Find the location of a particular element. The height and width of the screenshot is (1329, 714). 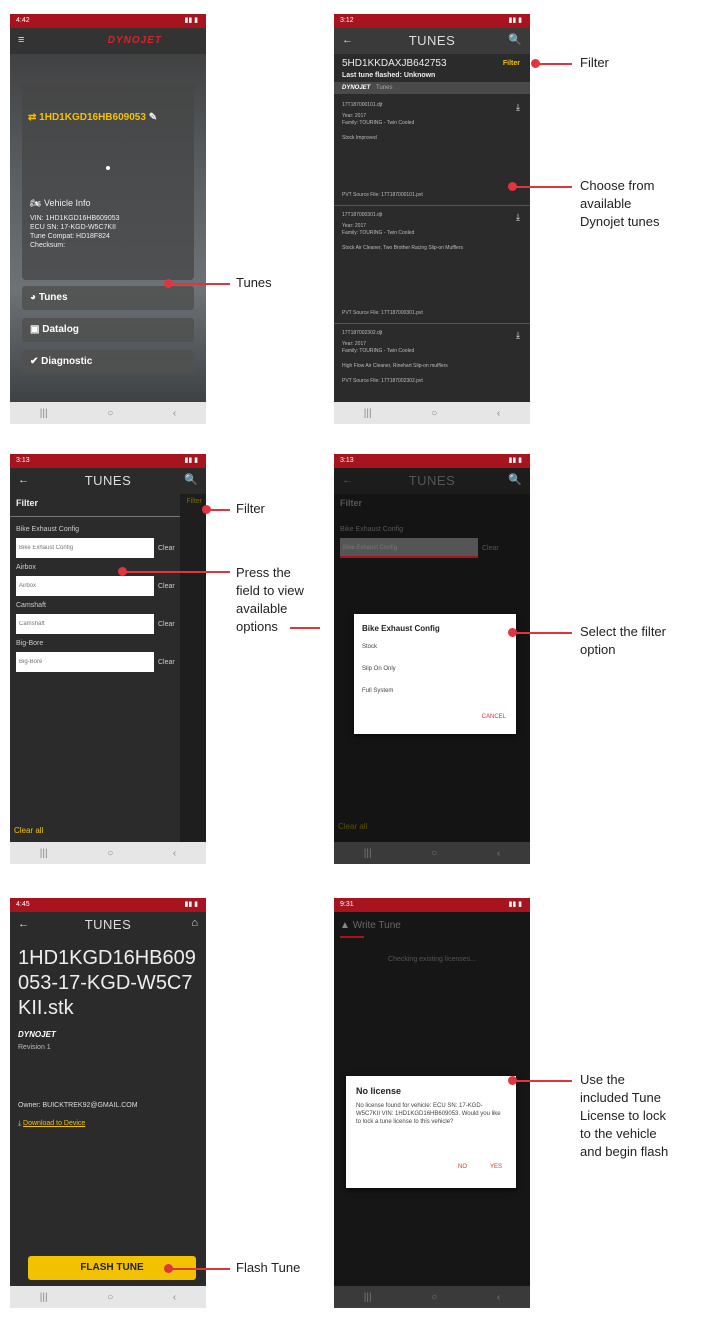

checksum-line: Checksum: is located at coordinates (48, 245).